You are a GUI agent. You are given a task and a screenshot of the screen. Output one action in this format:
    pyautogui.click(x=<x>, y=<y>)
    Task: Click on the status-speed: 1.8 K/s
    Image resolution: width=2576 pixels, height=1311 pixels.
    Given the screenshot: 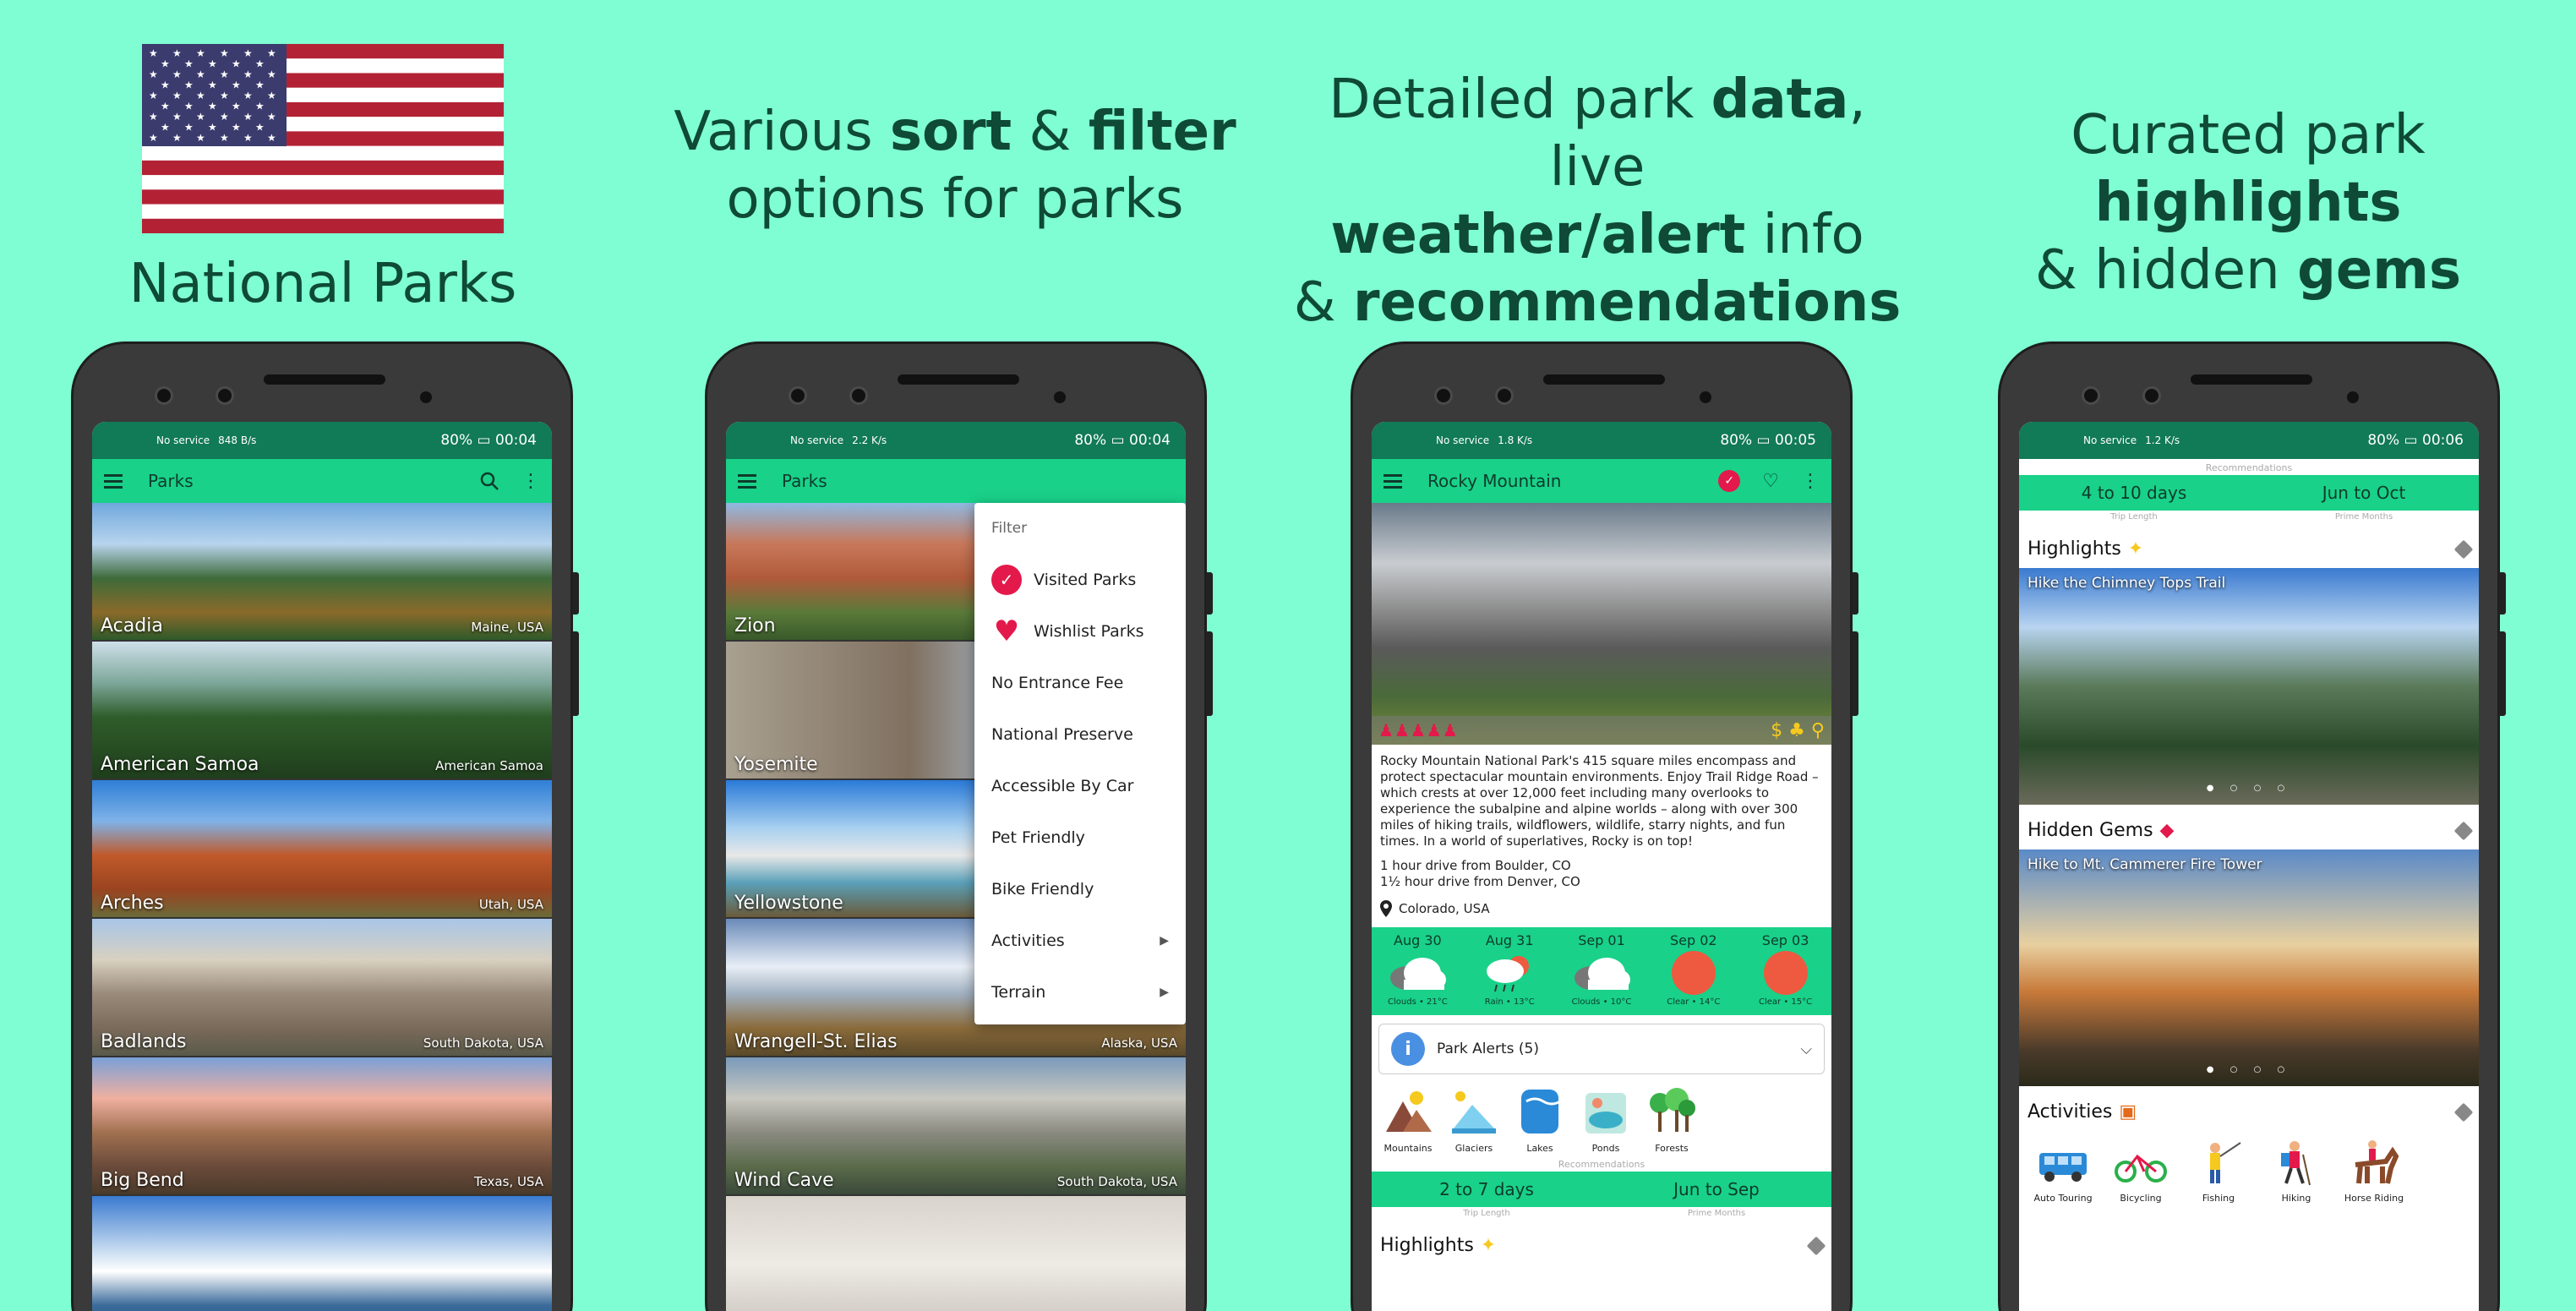 What is the action you would take?
    pyautogui.click(x=1515, y=440)
    